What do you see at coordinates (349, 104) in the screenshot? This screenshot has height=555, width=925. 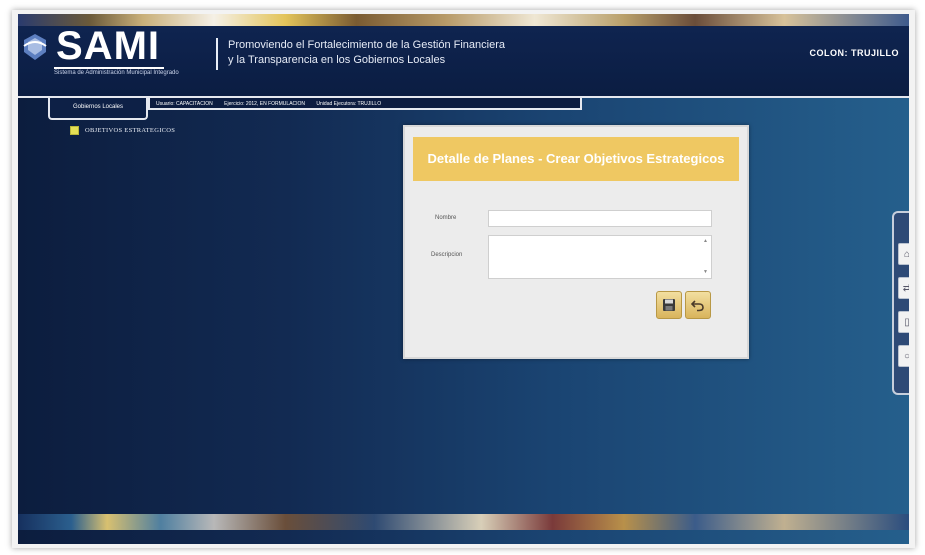 I see `unit-info: Unidad Ejecutora: TRUJILLO` at bounding box center [349, 104].